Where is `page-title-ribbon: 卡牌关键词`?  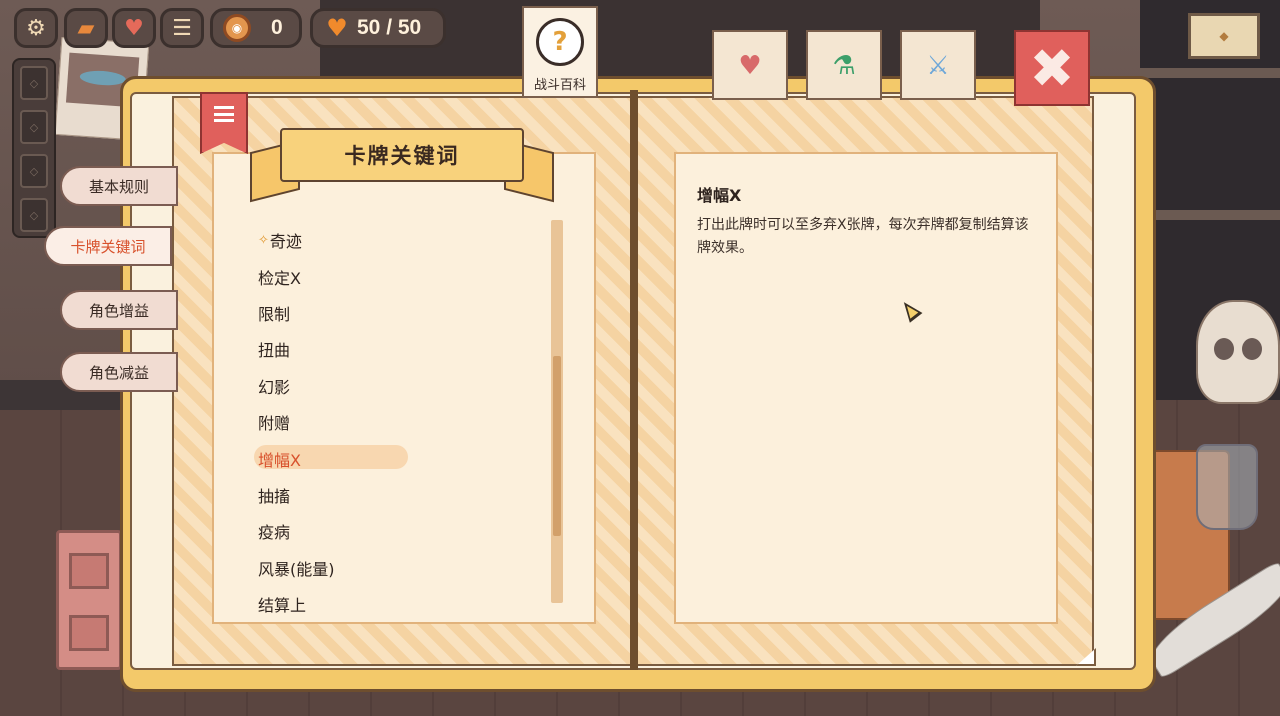
page-title-ribbon: 卡牌关键词 is located at coordinates (402, 155).